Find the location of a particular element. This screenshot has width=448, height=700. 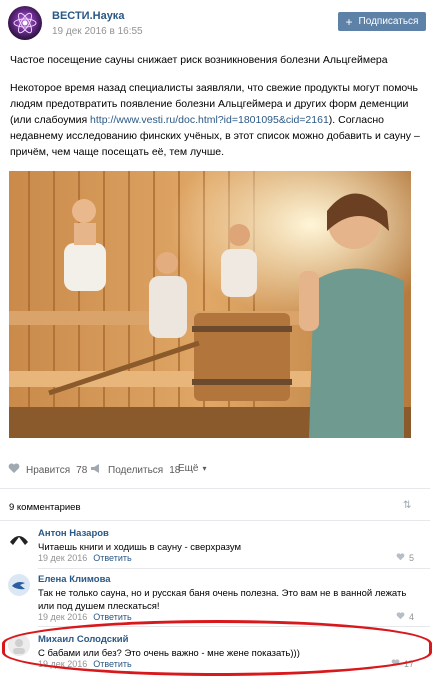

highlight-oval is located at coordinates (217, 648).